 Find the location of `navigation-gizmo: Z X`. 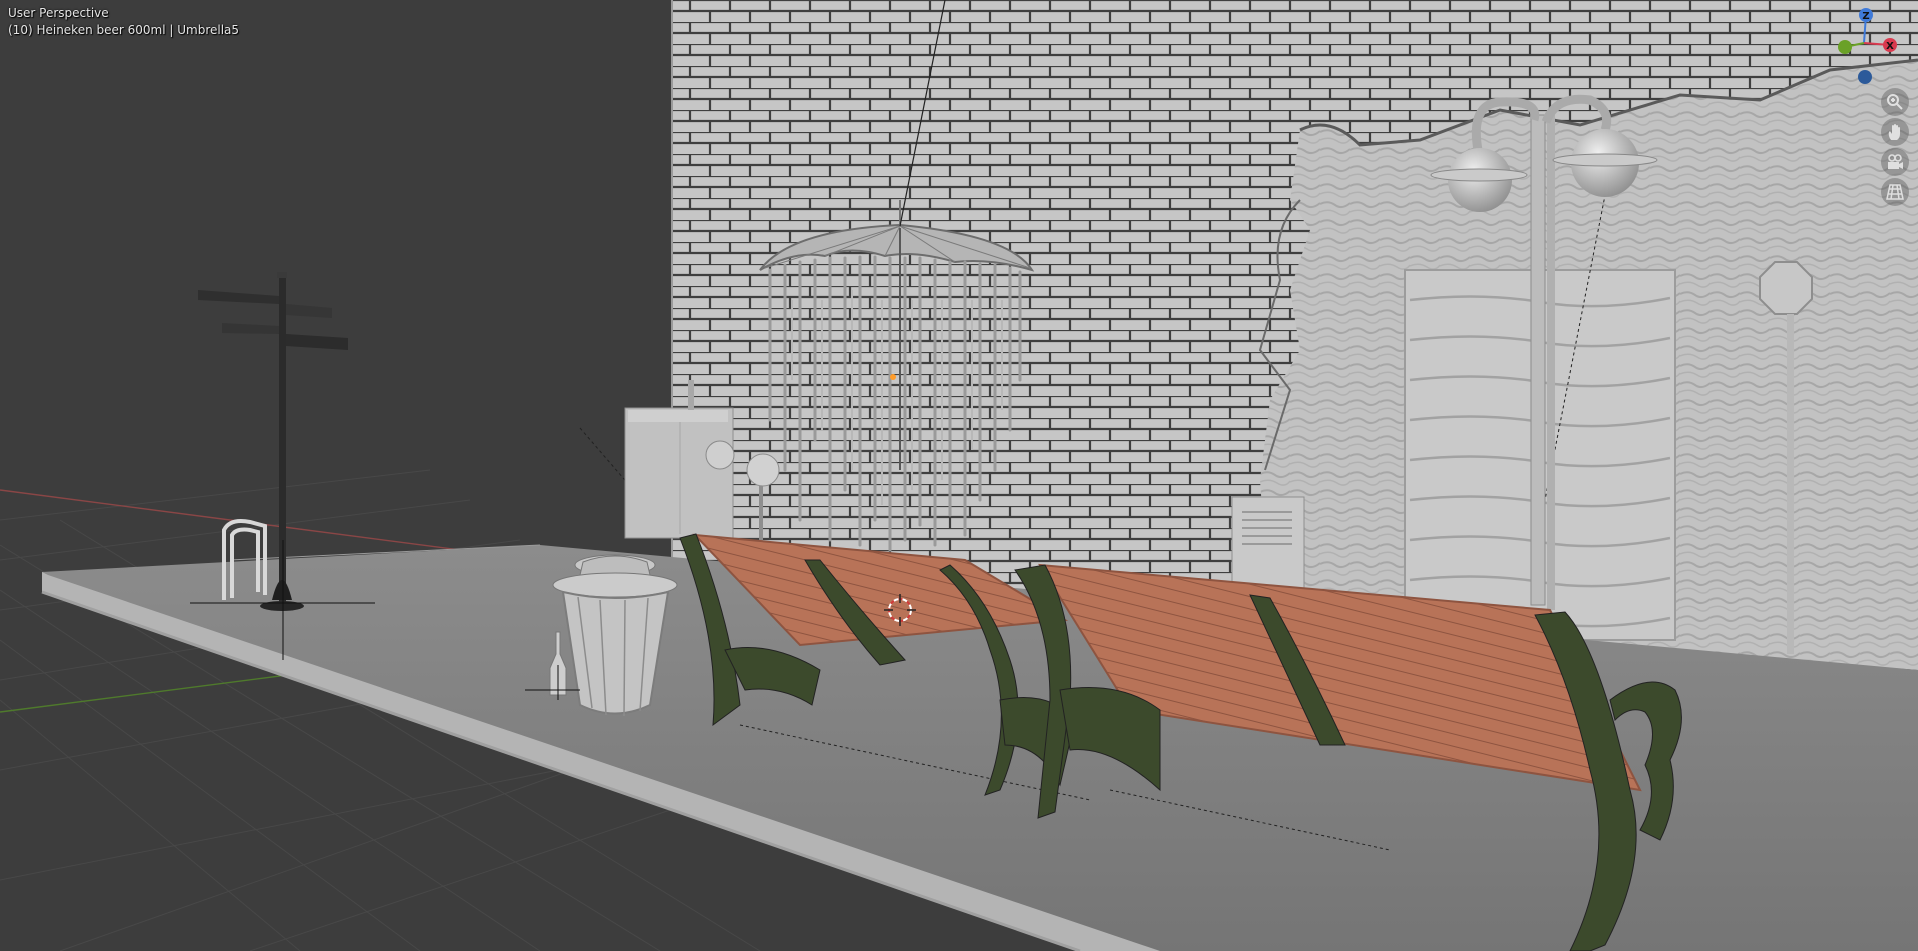

navigation-gizmo: Z X is located at coordinates (1863, 46).